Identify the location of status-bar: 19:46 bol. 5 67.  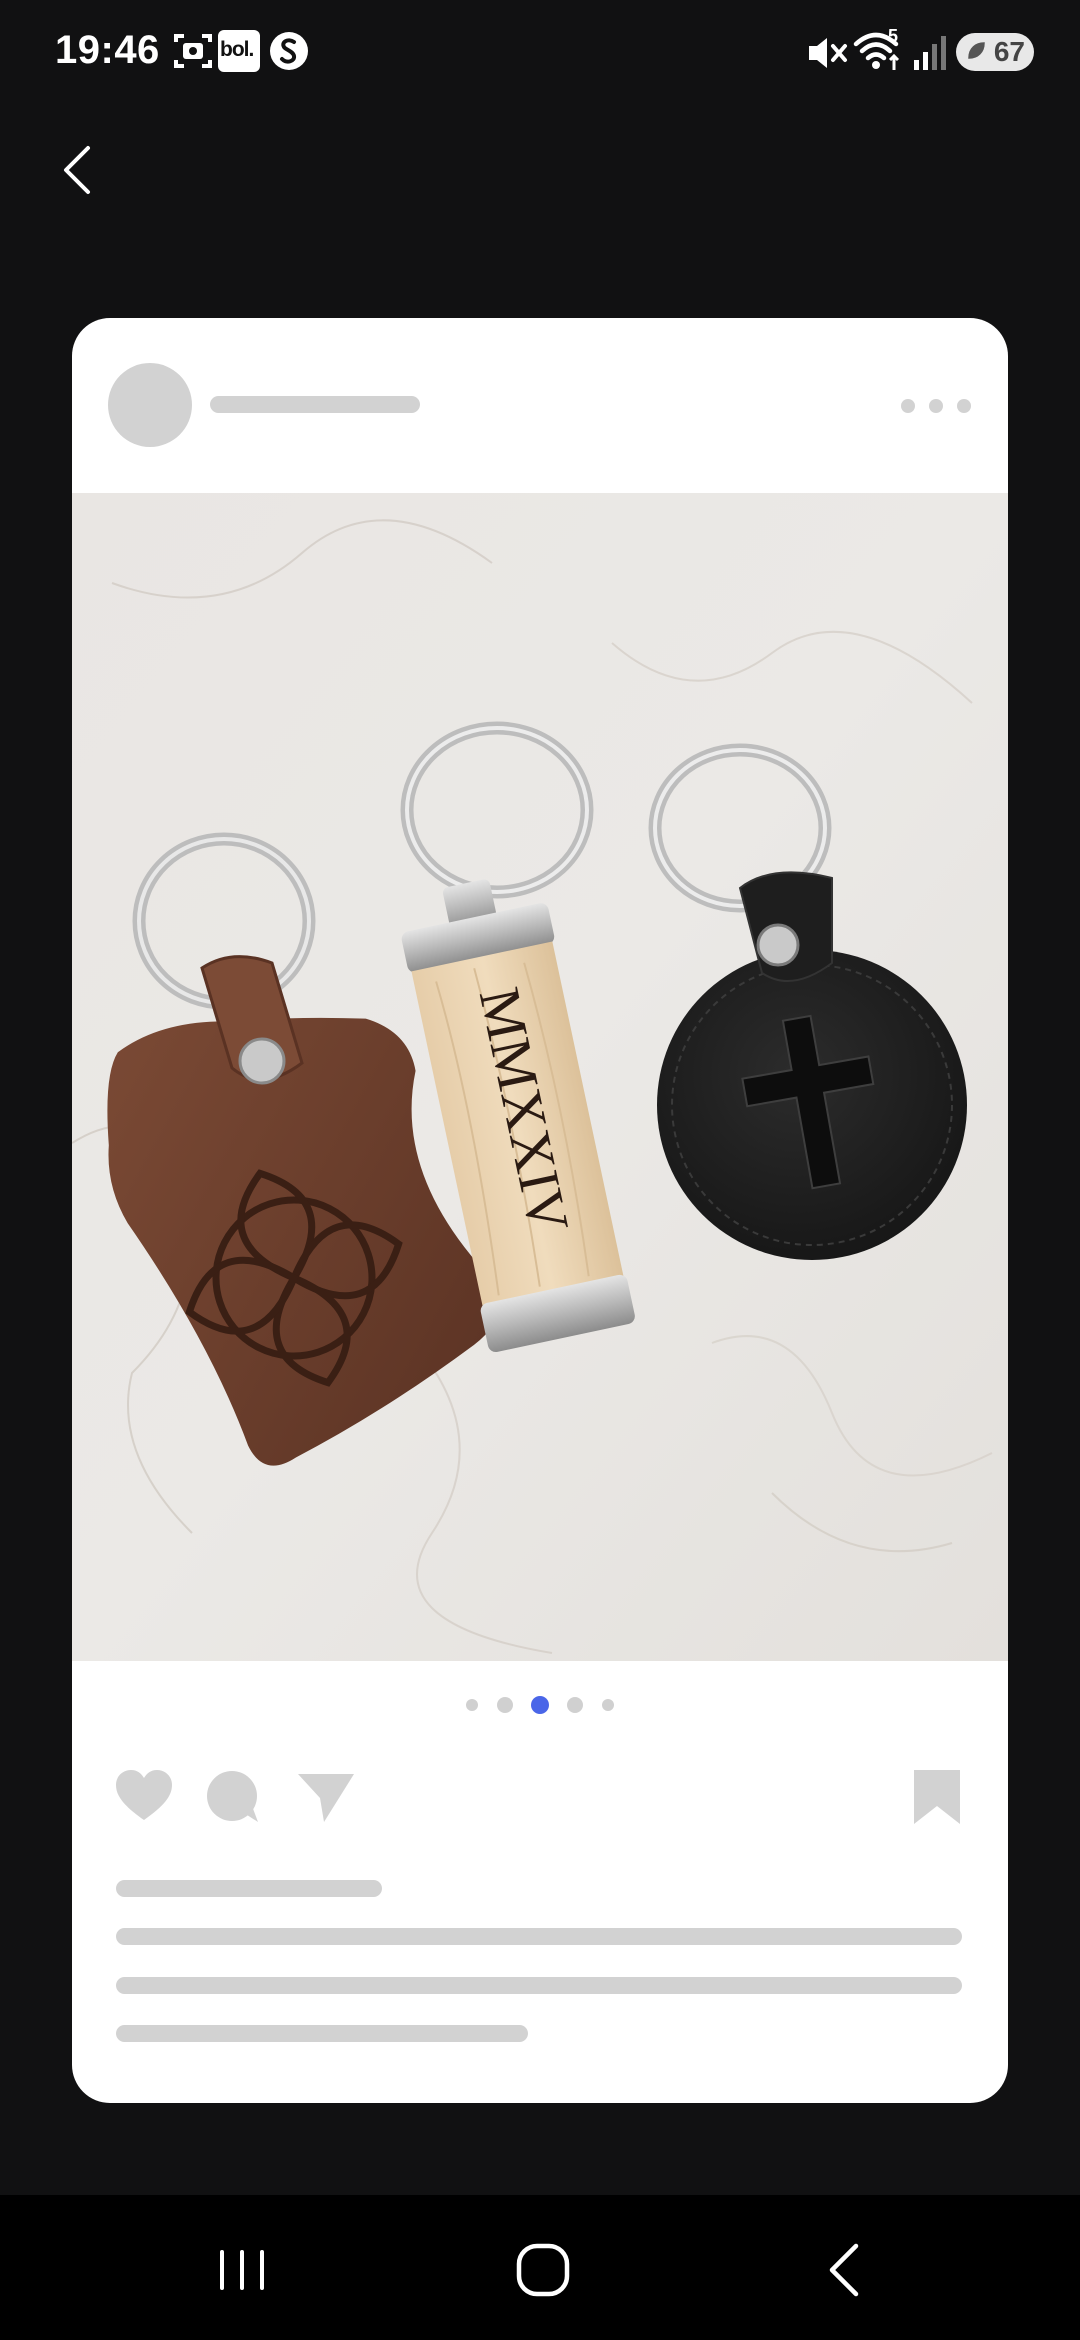
(540, 52).